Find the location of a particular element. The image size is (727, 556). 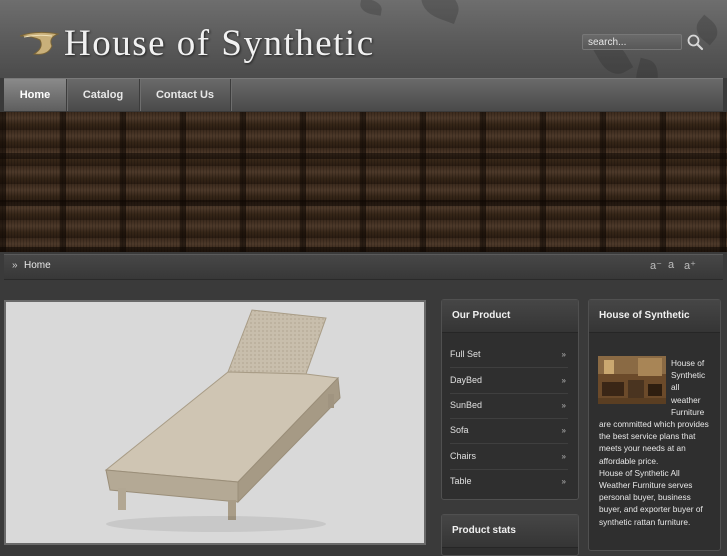

product-link-label: Full Set is located at coordinates (465, 354).